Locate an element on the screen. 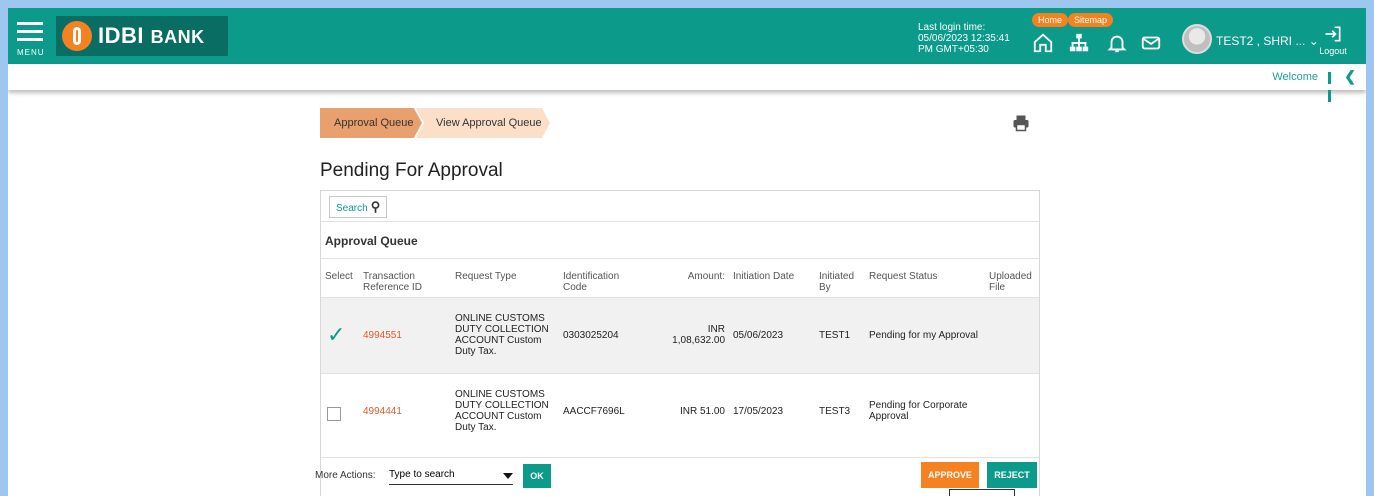  search-label: Search is located at coordinates (352, 208).